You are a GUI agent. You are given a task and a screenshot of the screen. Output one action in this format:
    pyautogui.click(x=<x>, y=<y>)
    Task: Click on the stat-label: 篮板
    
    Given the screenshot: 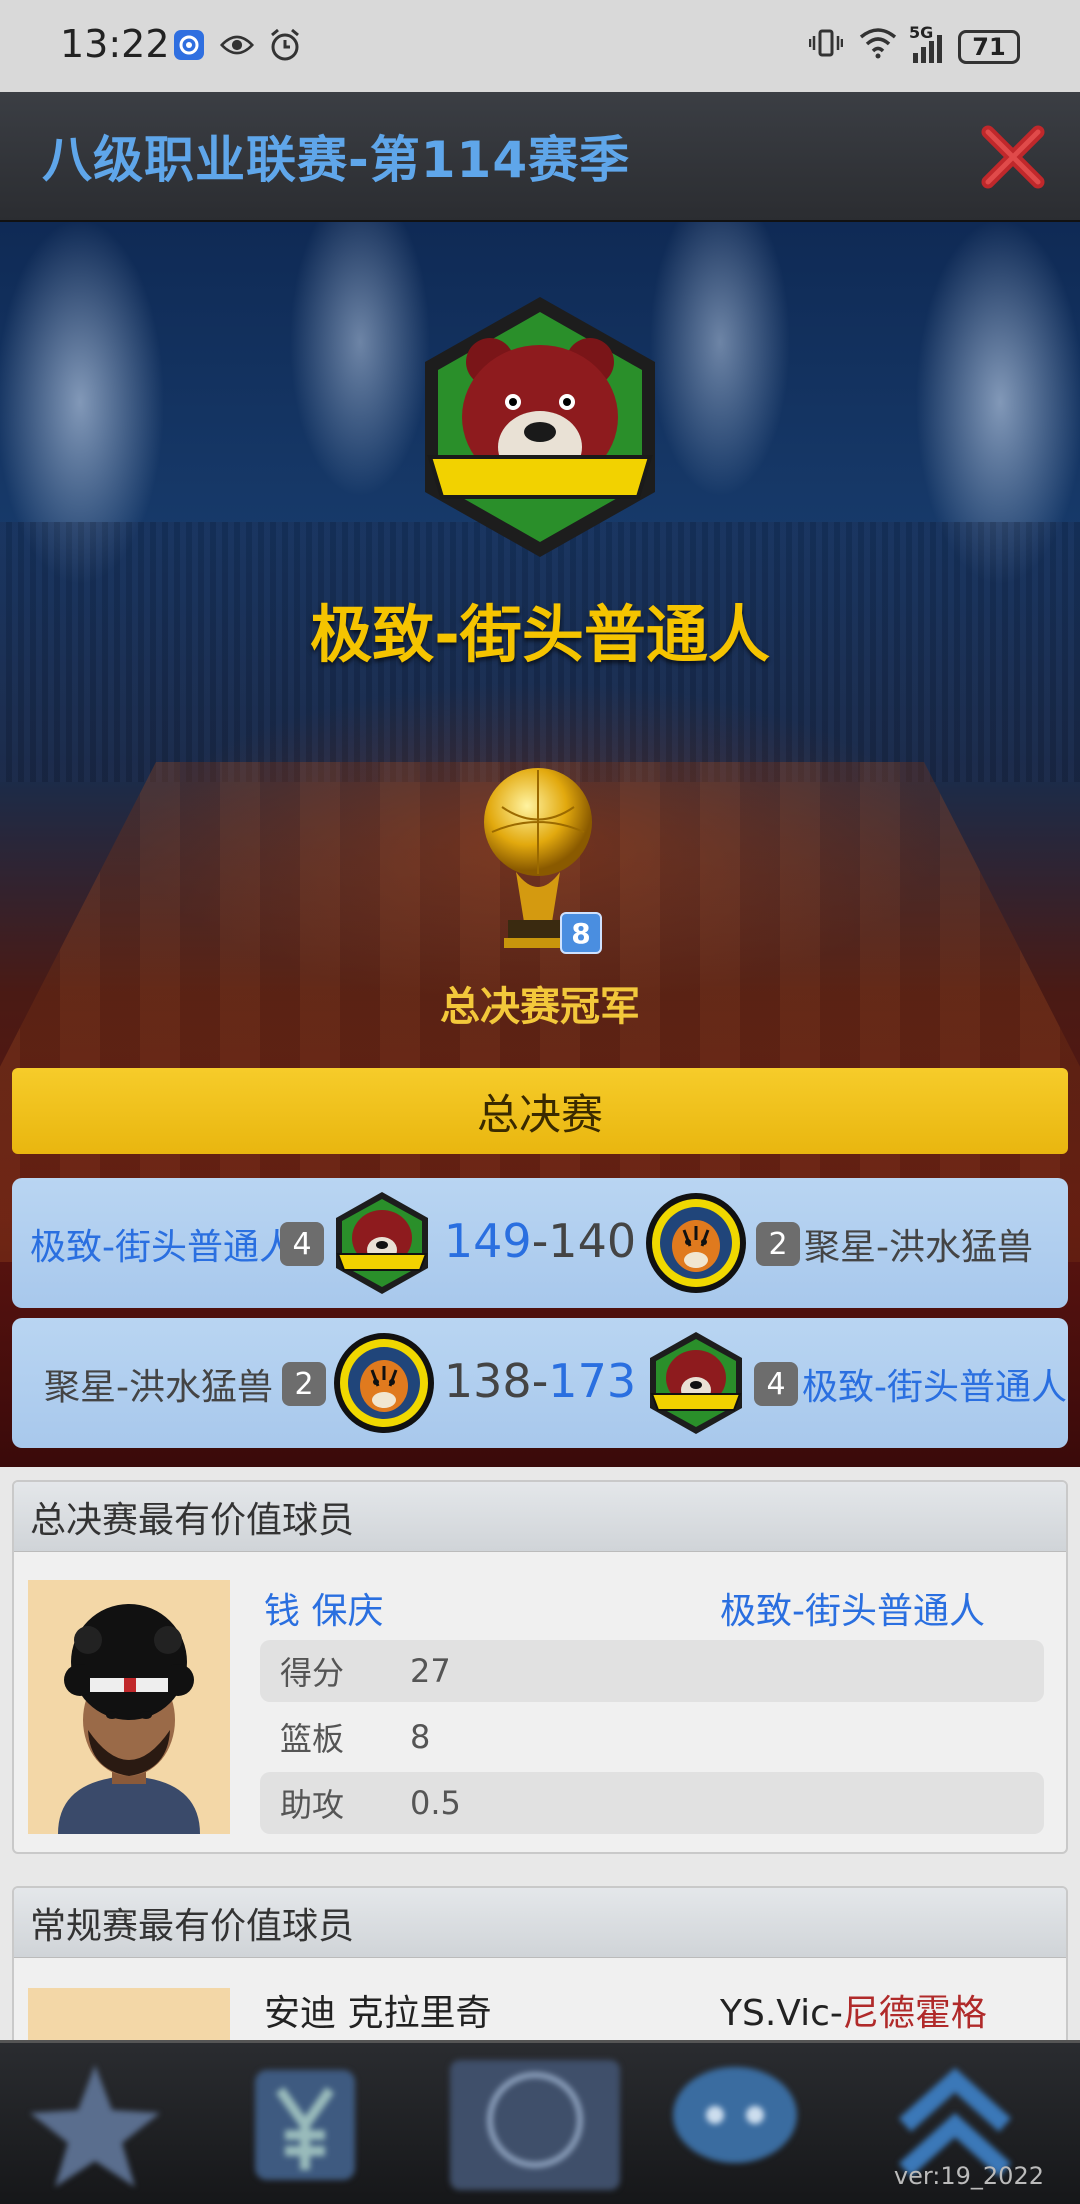 What is the action you would take?
    pyautogui.click(x=312, y=1739)
    